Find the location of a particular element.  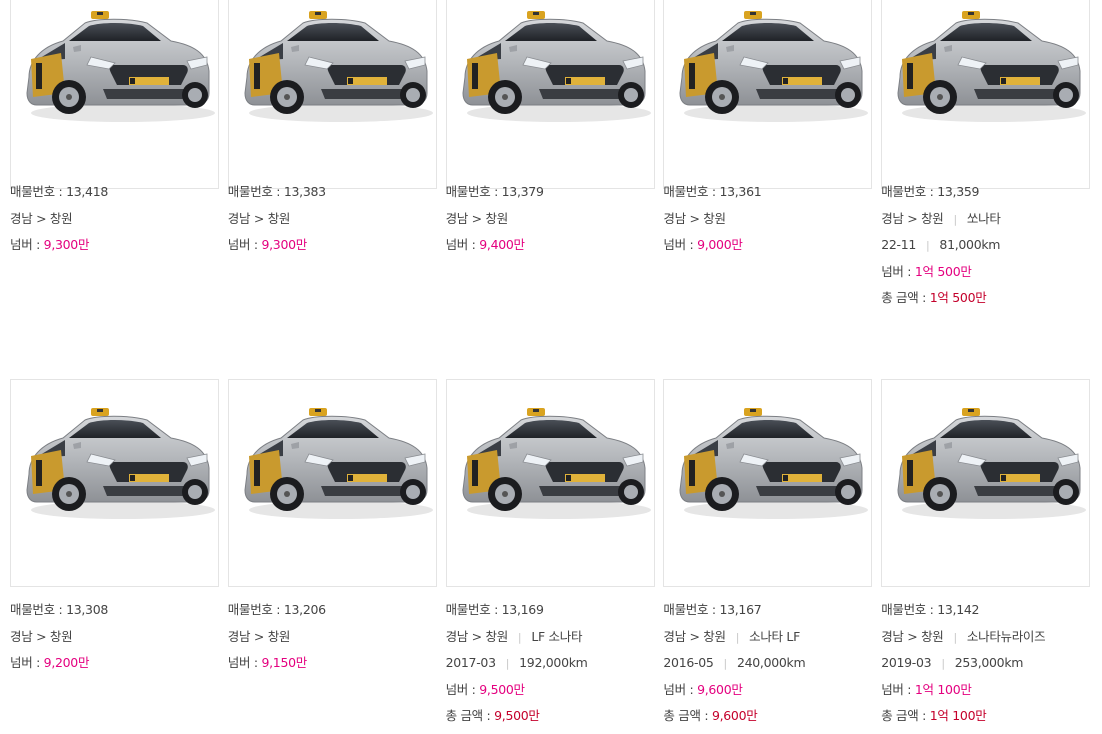

listing-total: 9,600만 is located at coordinates (734, 715).